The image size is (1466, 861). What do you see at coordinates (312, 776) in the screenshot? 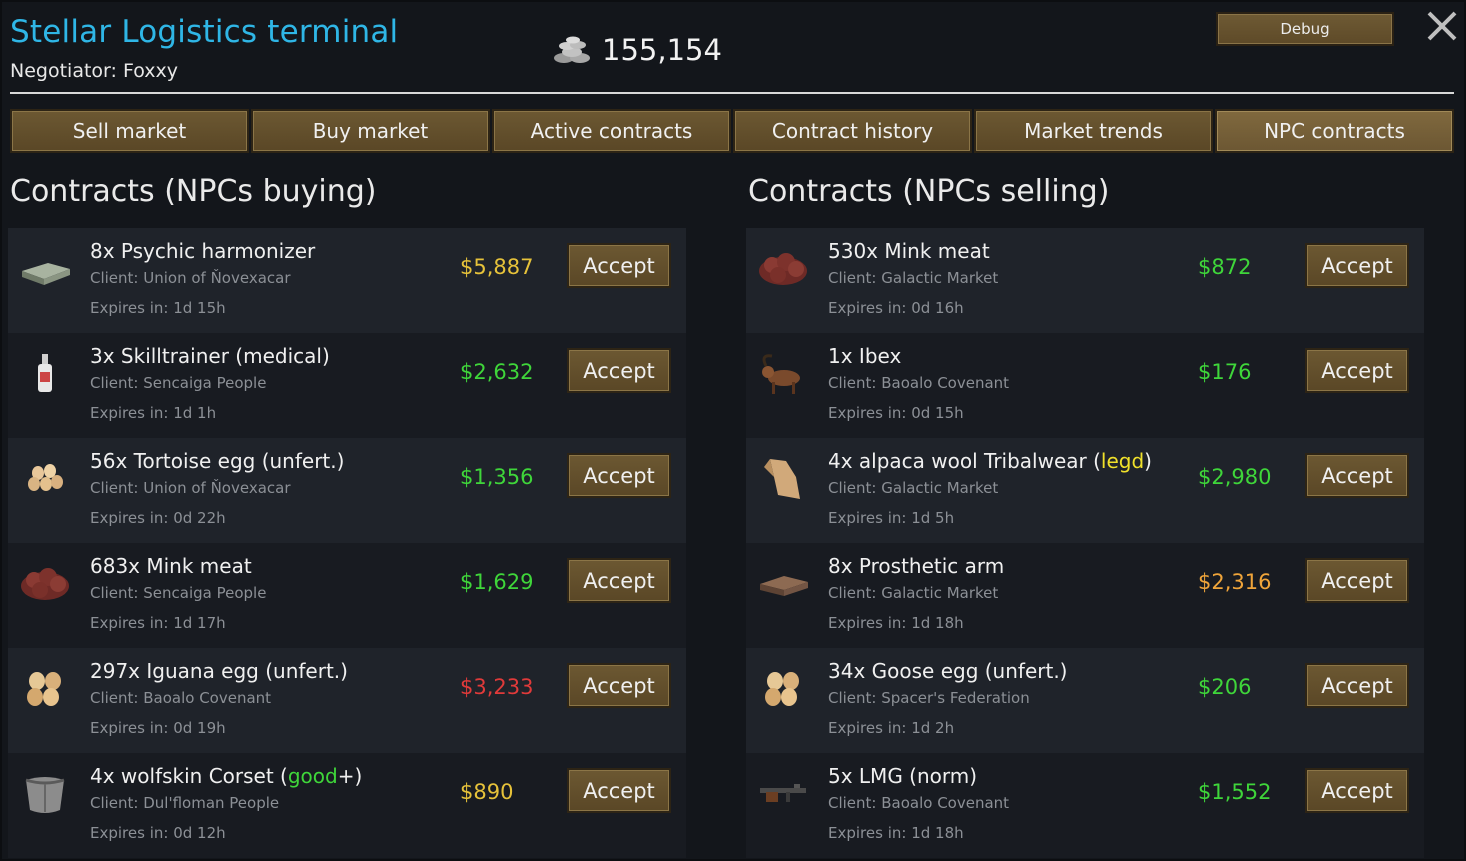
I see `quality-label: good` at bounding box center [312, 776].